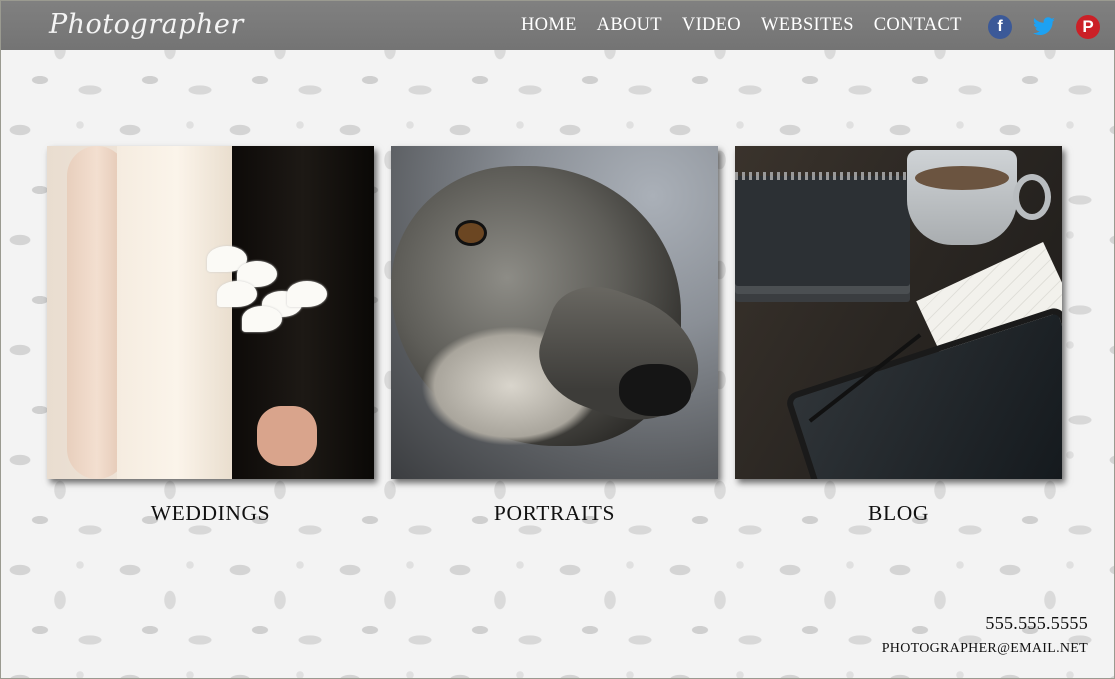 This screenshot has width=1115, height=679. I want to click on nav-contact-link: CONTACT, so click(918, 25).